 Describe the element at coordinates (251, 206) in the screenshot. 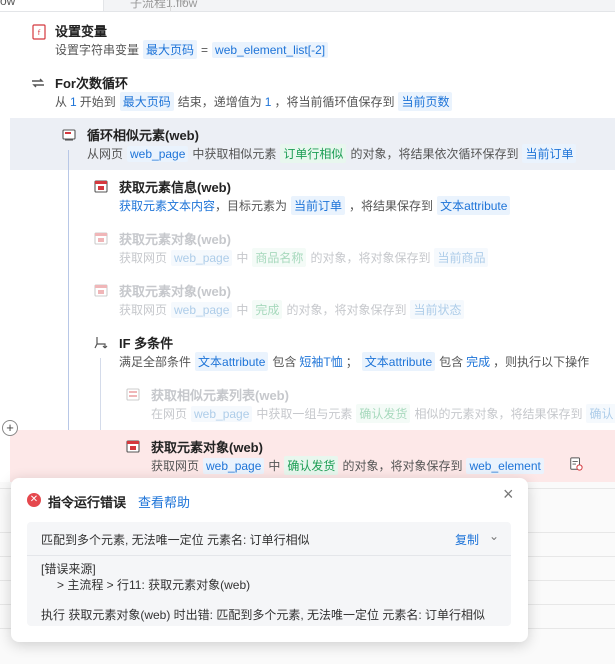

I see `desc-text: ，目标元素为` at that location.